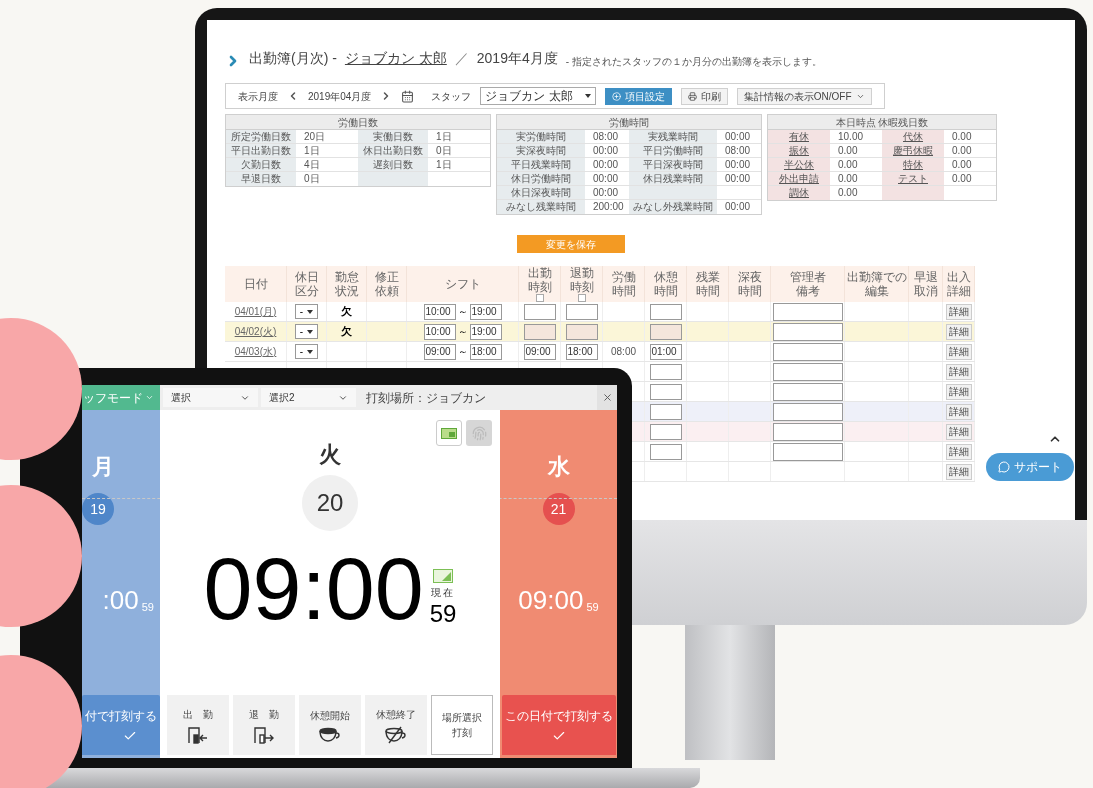  What do you see at coordinates (551, 600) in the screenshot?
I see `time-text: 09:00` at bounding box center [551, 600].